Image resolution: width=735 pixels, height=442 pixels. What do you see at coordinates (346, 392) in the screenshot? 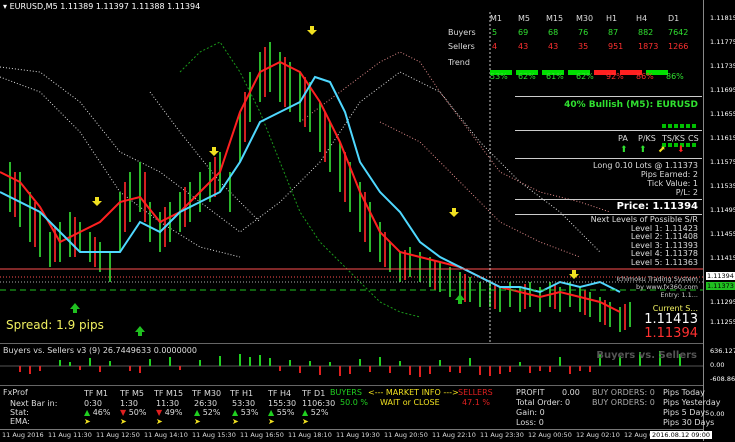
I see `buyers-label: BUYERS` at bounding box center [346, 392].